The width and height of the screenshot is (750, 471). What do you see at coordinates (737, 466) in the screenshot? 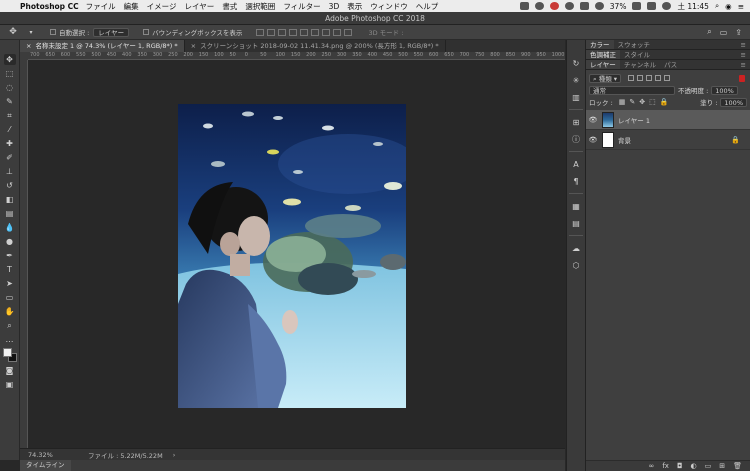
I see `trash-icon: 🗑` at bounding box center [737, 466].